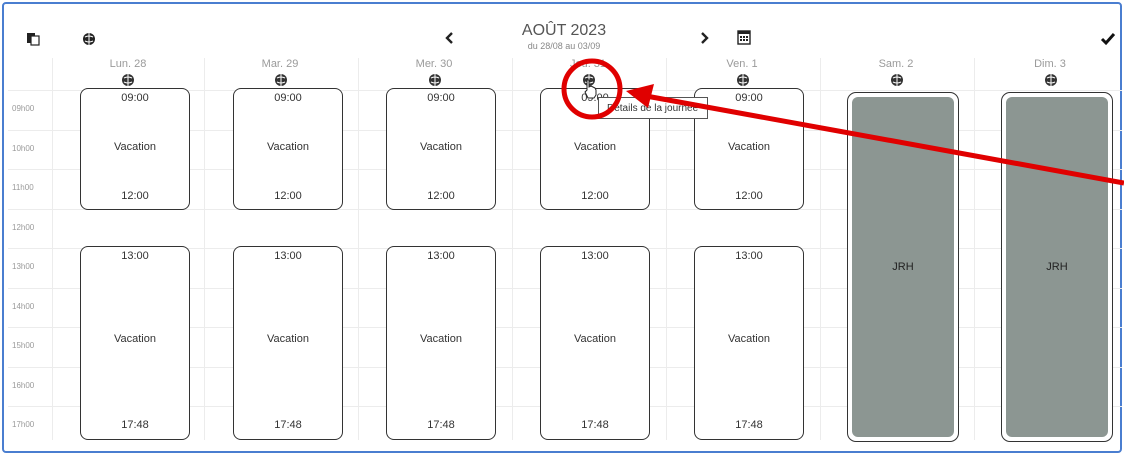  Describe the element at coordinates (704, 38) in the screenshot. I see `chevron-right-icon` at that location.